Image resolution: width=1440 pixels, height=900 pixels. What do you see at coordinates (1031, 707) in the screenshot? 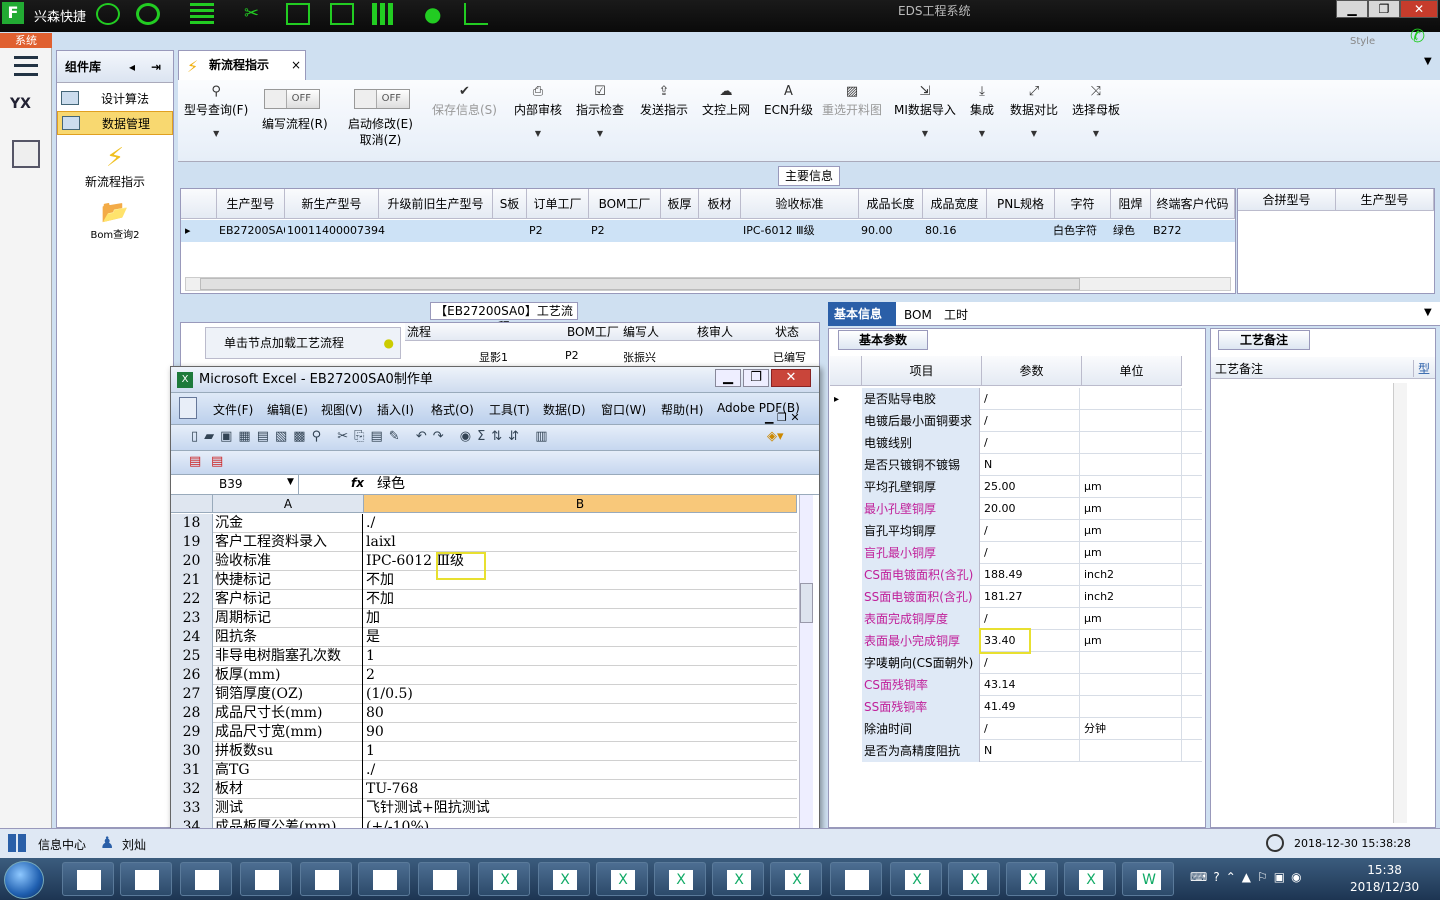
I see `param-value: 41.49` at bounding box center [1031, 707].